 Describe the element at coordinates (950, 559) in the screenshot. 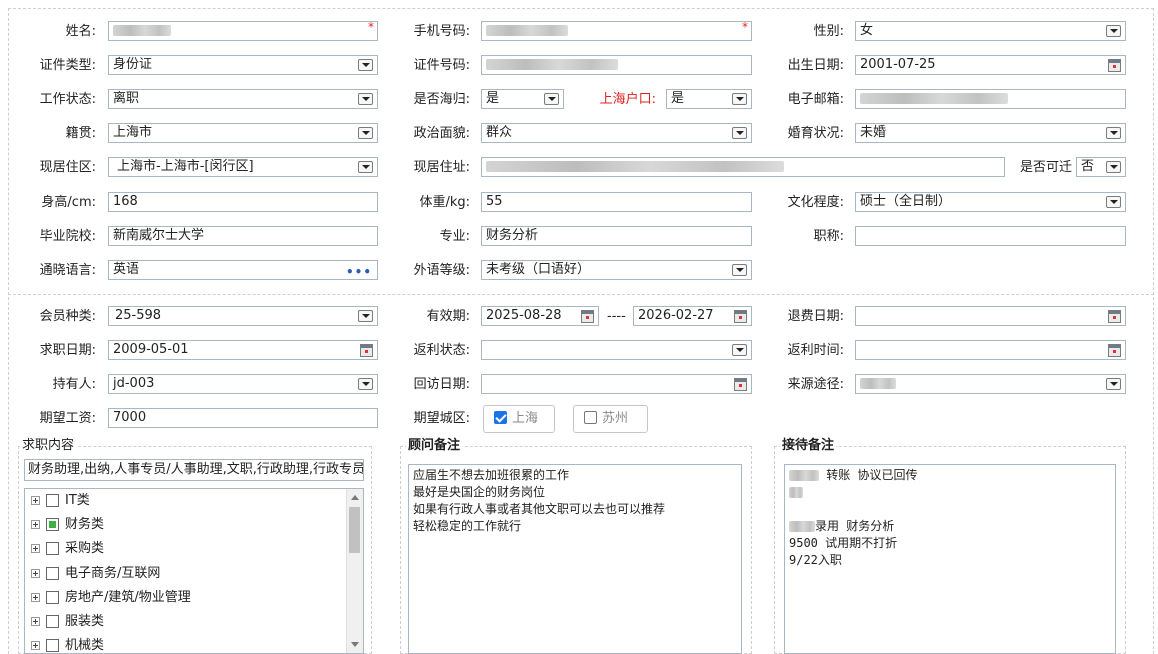

I see `reception-notes-textarea: 转账 协议已回传 录用 财务分析 9500 试用期不打折 9/22入职` at that location.